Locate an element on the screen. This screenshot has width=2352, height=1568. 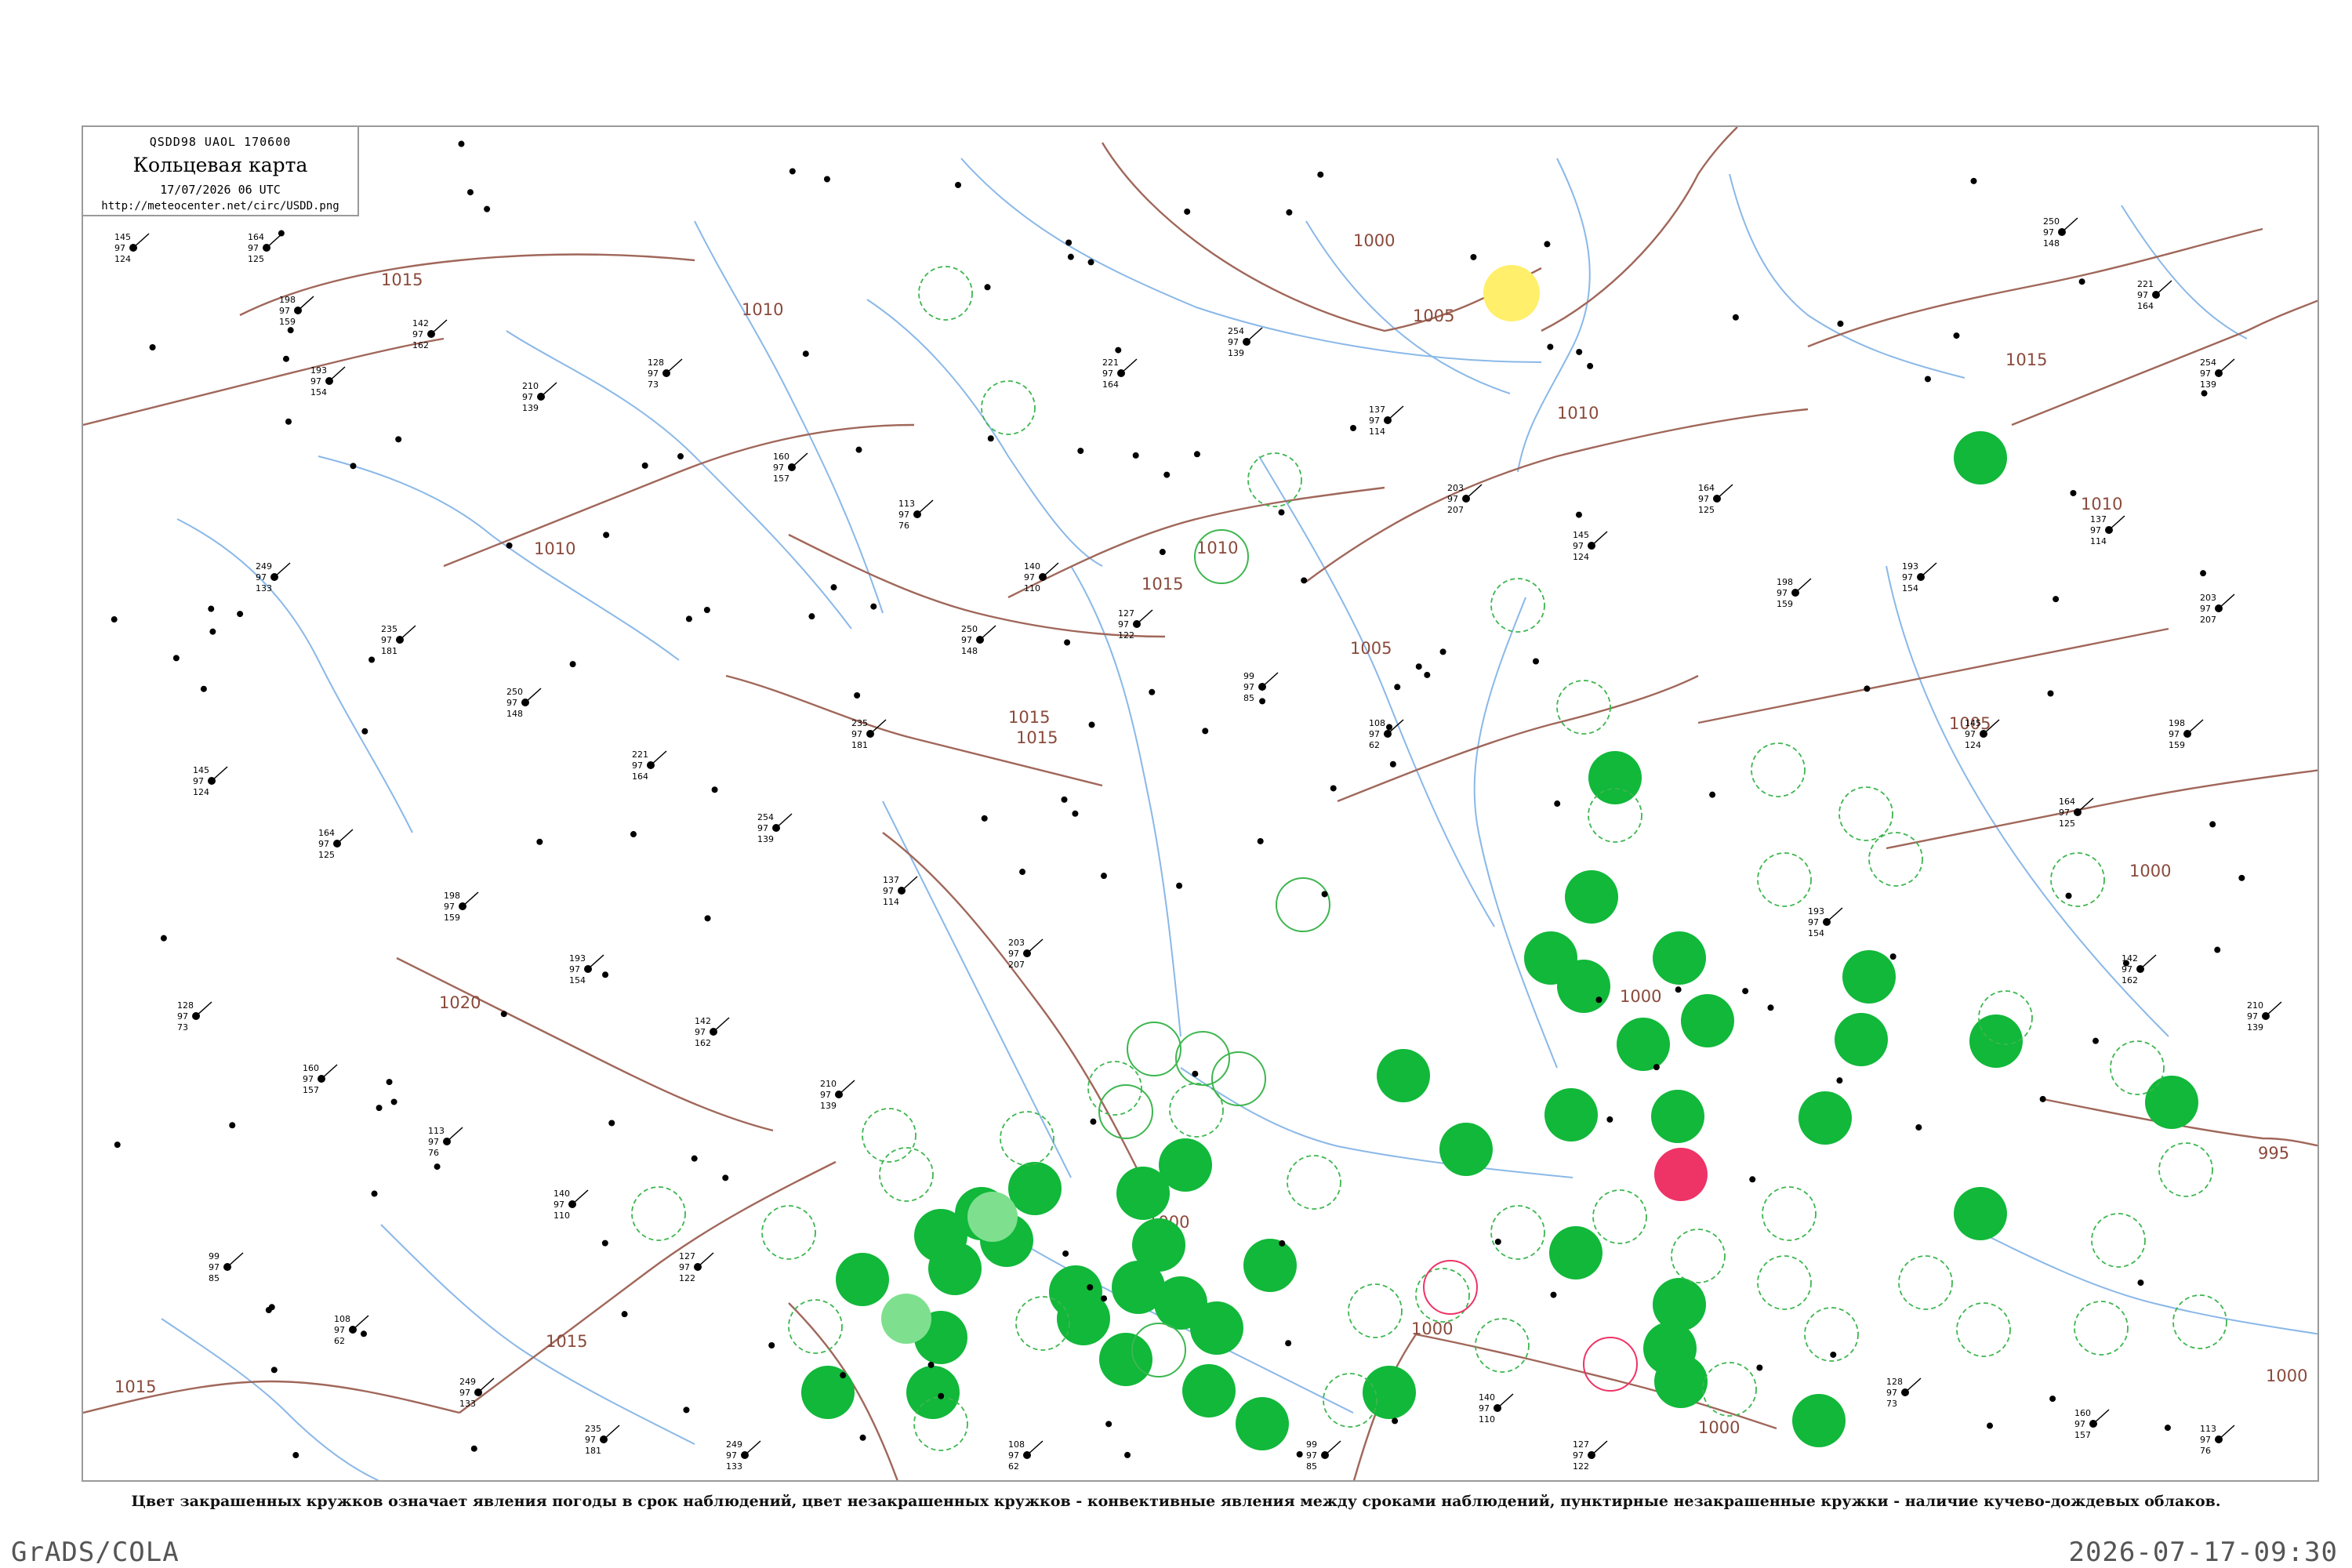
isobar-label: 1000 is located at coordinates (1719, 1427).